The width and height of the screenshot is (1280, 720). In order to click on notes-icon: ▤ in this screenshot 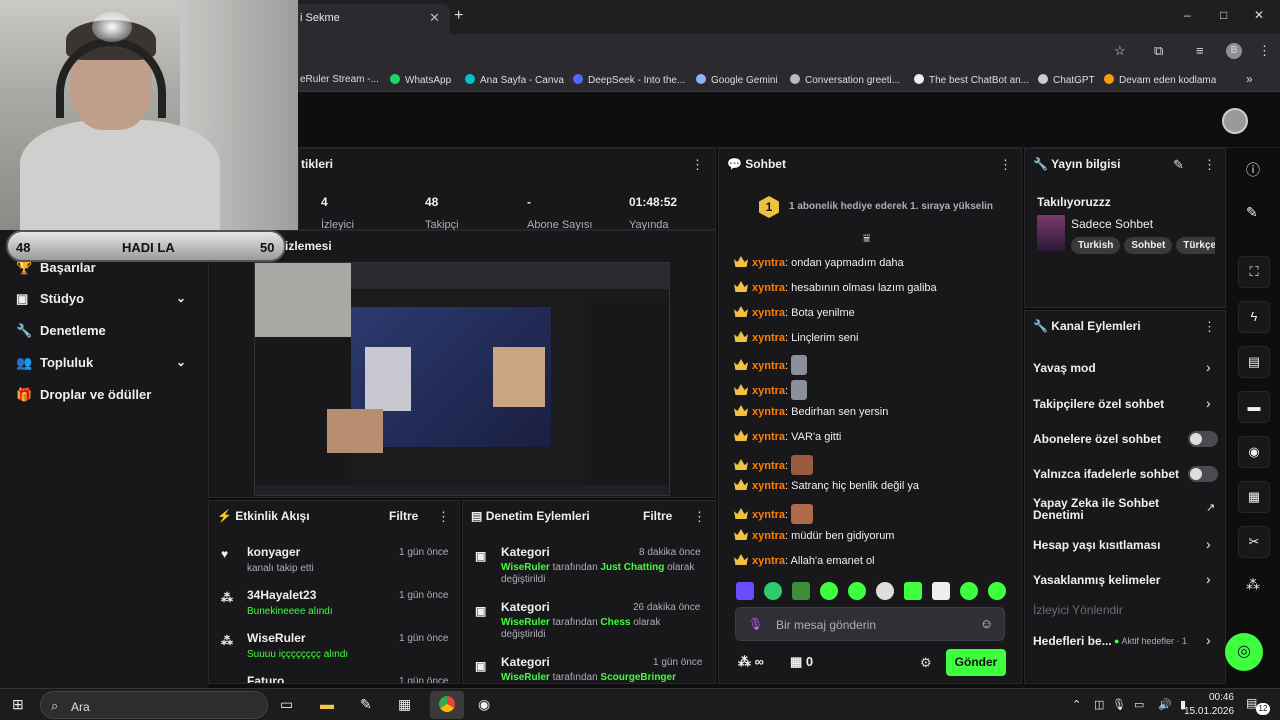, I will do `click(1254, 362)`.